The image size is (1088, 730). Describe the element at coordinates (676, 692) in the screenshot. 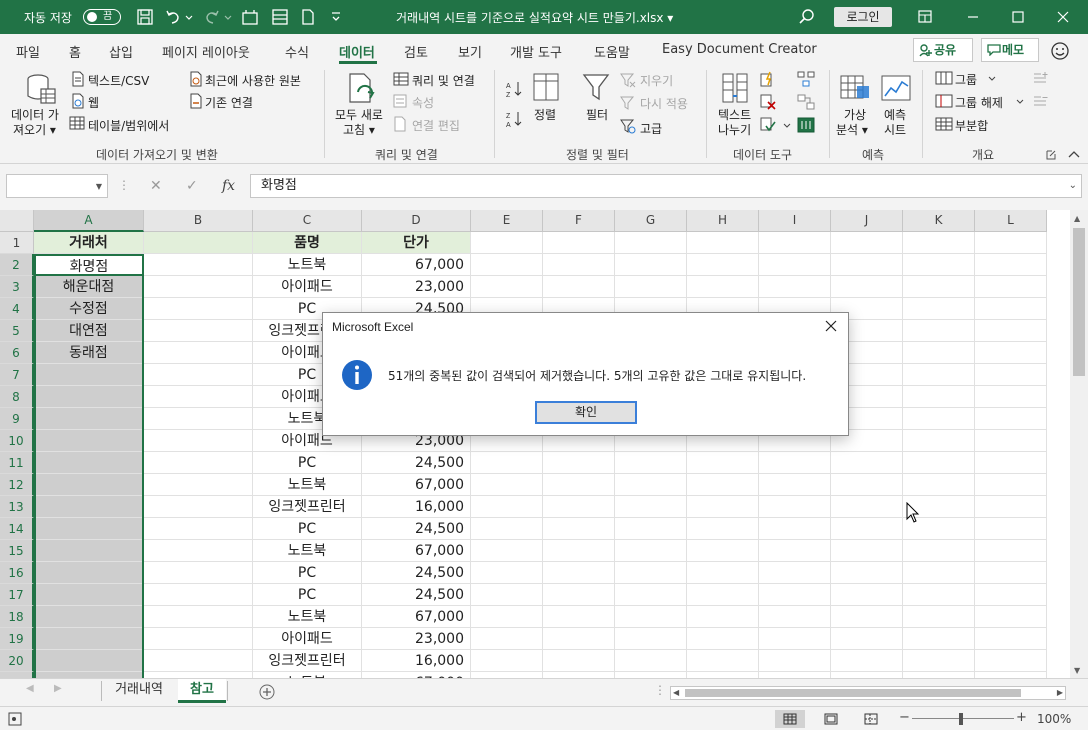

I see `scroll-left-icon: ◀` at that location.